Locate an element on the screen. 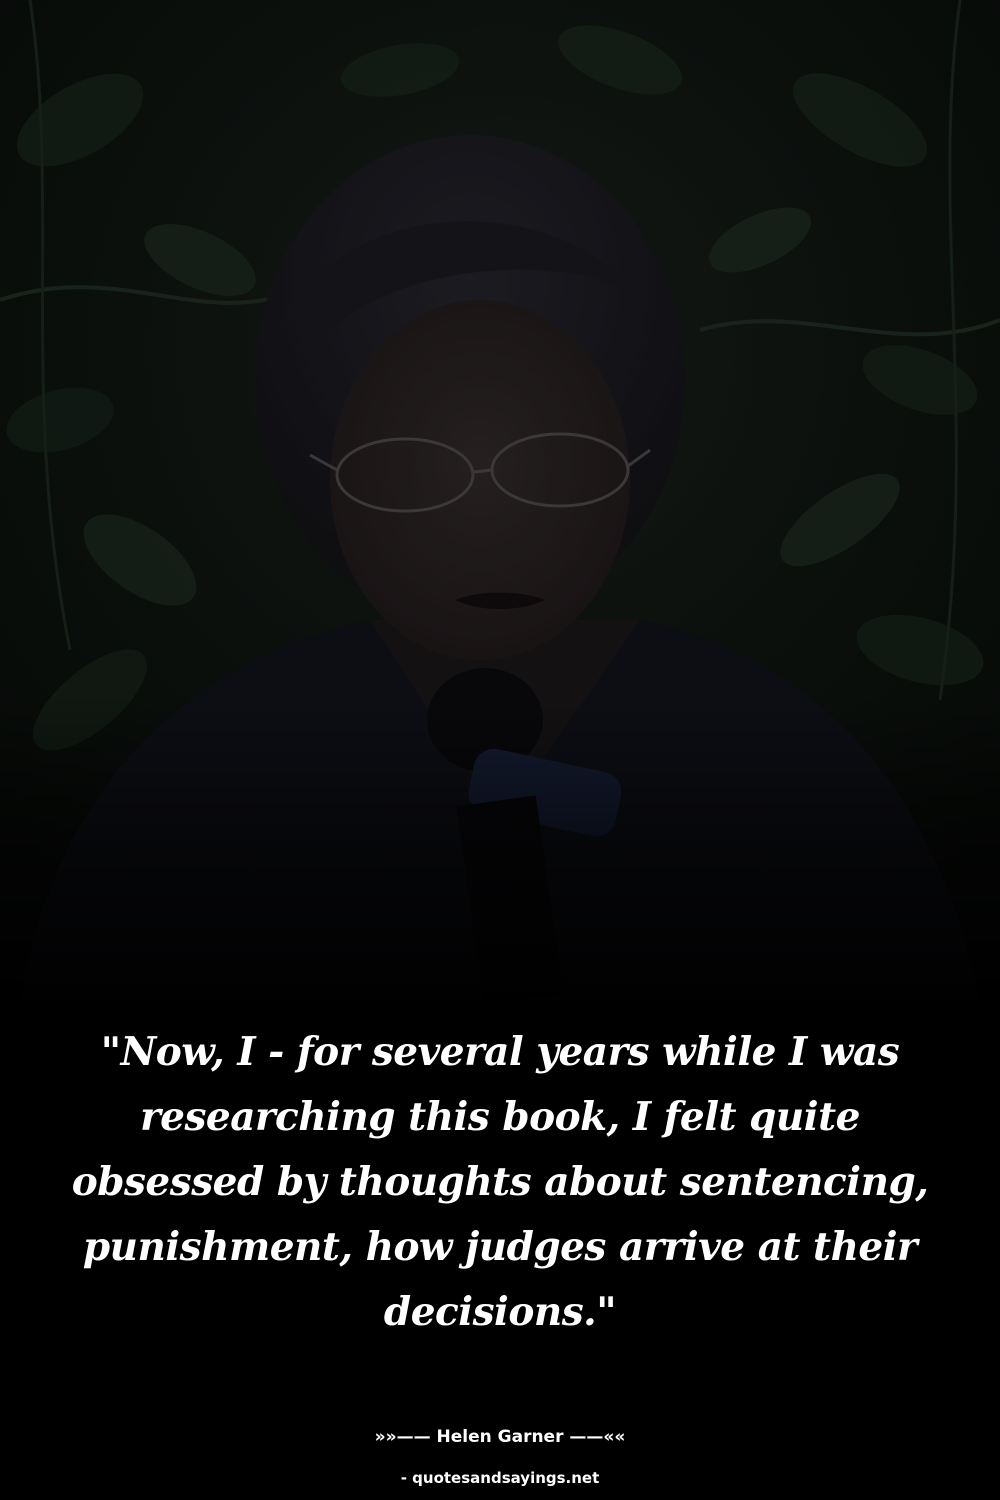  author-line: »»—— Helen Garner ——«« is located at coordinates (500, 1437).